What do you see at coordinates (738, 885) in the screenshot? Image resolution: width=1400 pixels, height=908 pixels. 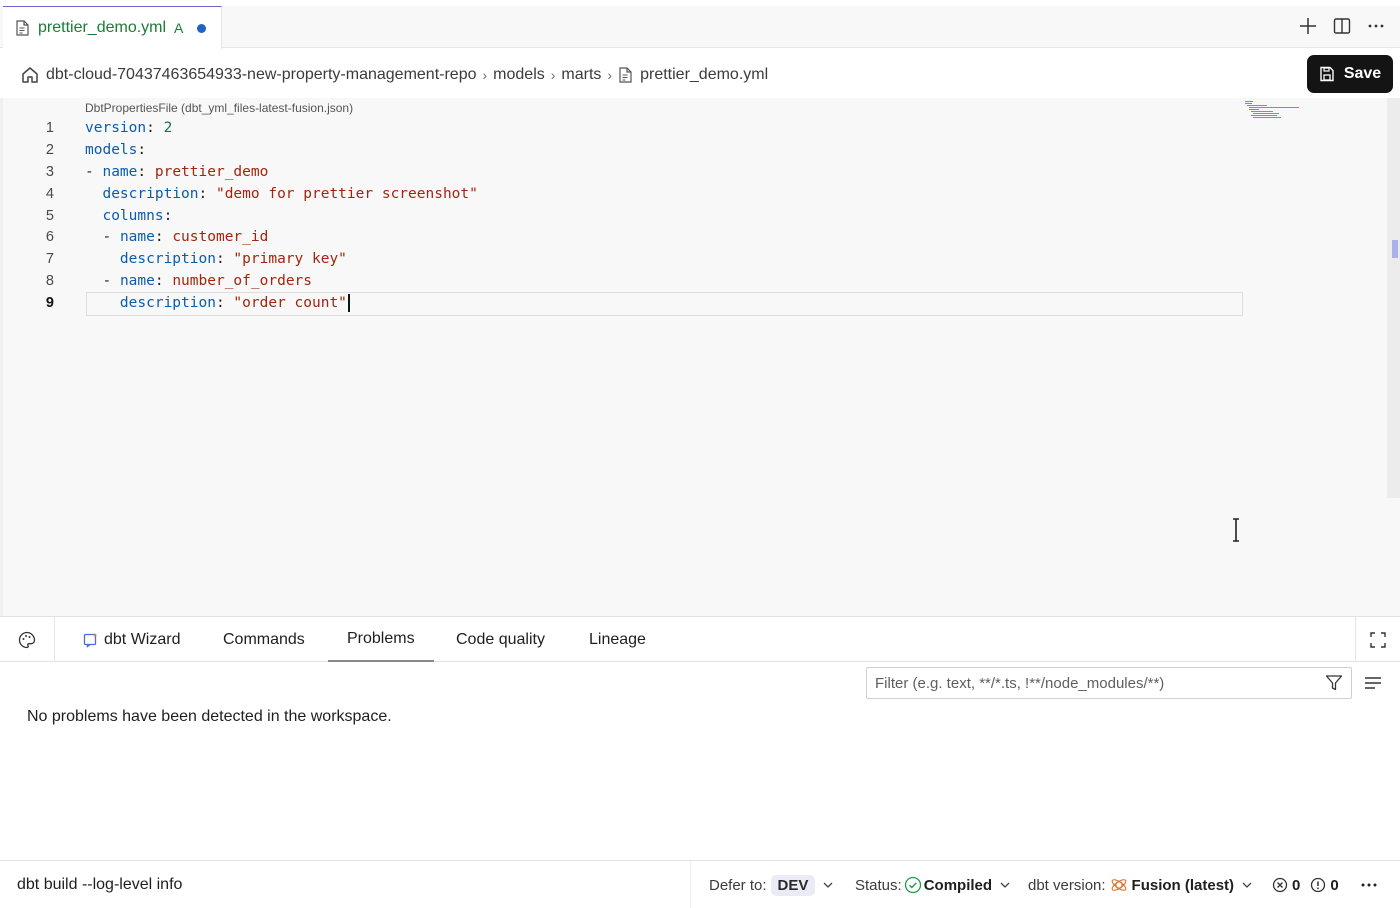 I see `defer-label: Defer to:` at bounding box center [738, 885].